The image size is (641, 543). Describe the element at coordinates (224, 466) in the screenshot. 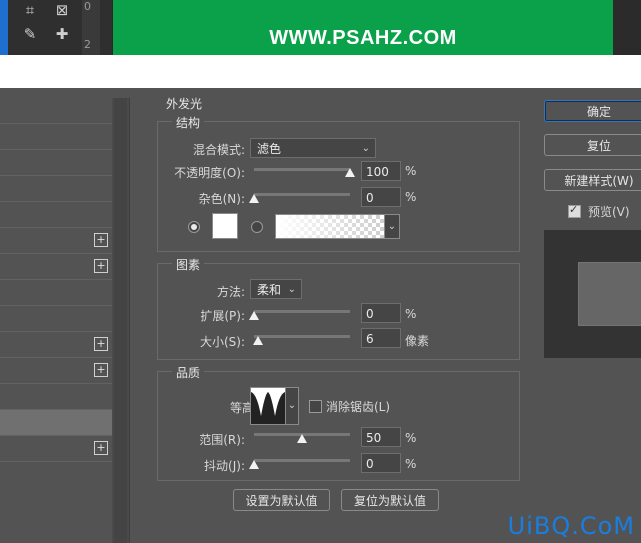

I see `jitter-label: 抖动(J):` at that location.